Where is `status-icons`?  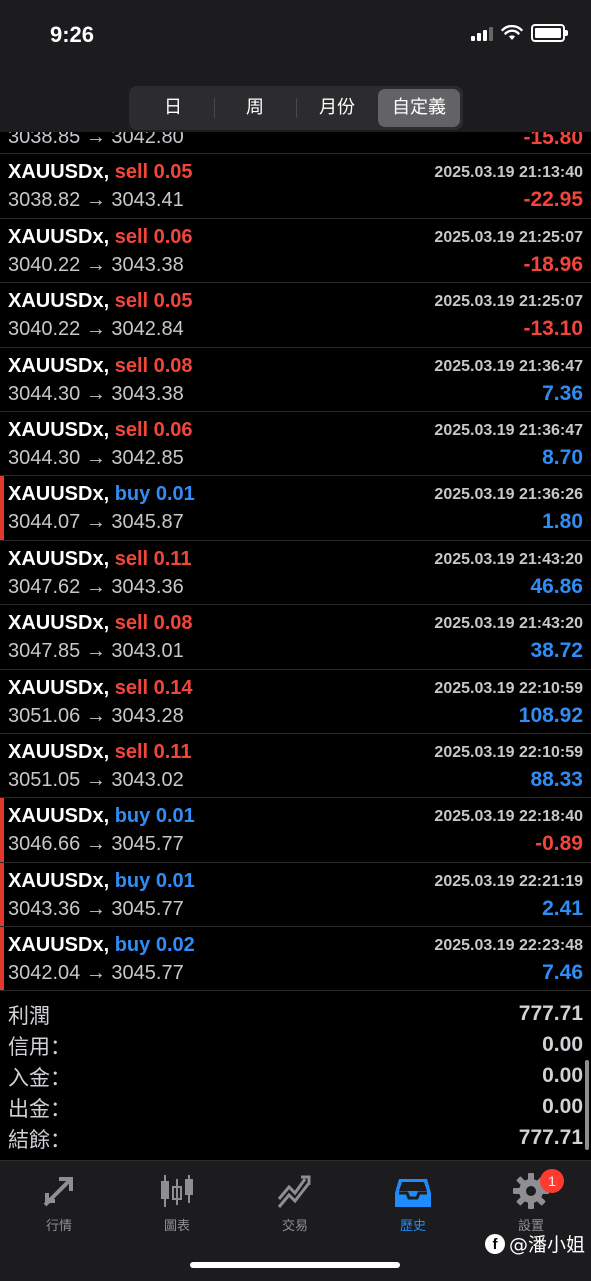 status-icons is located at coordinates (519, 33).